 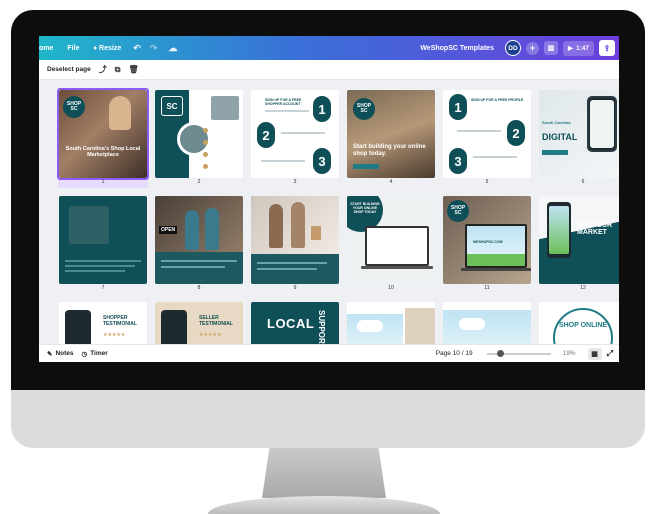 I want to click on trash-icon: 🗑, so click(x=133, y=69).